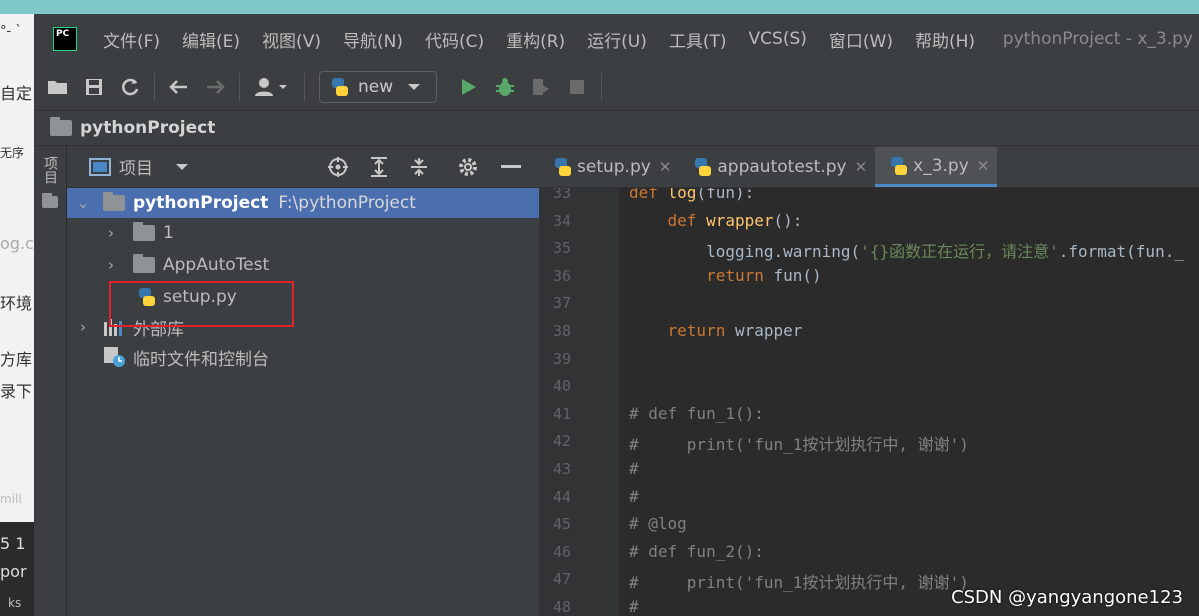  I want to click on code-token: # def fun_1():, so click(696, 413).